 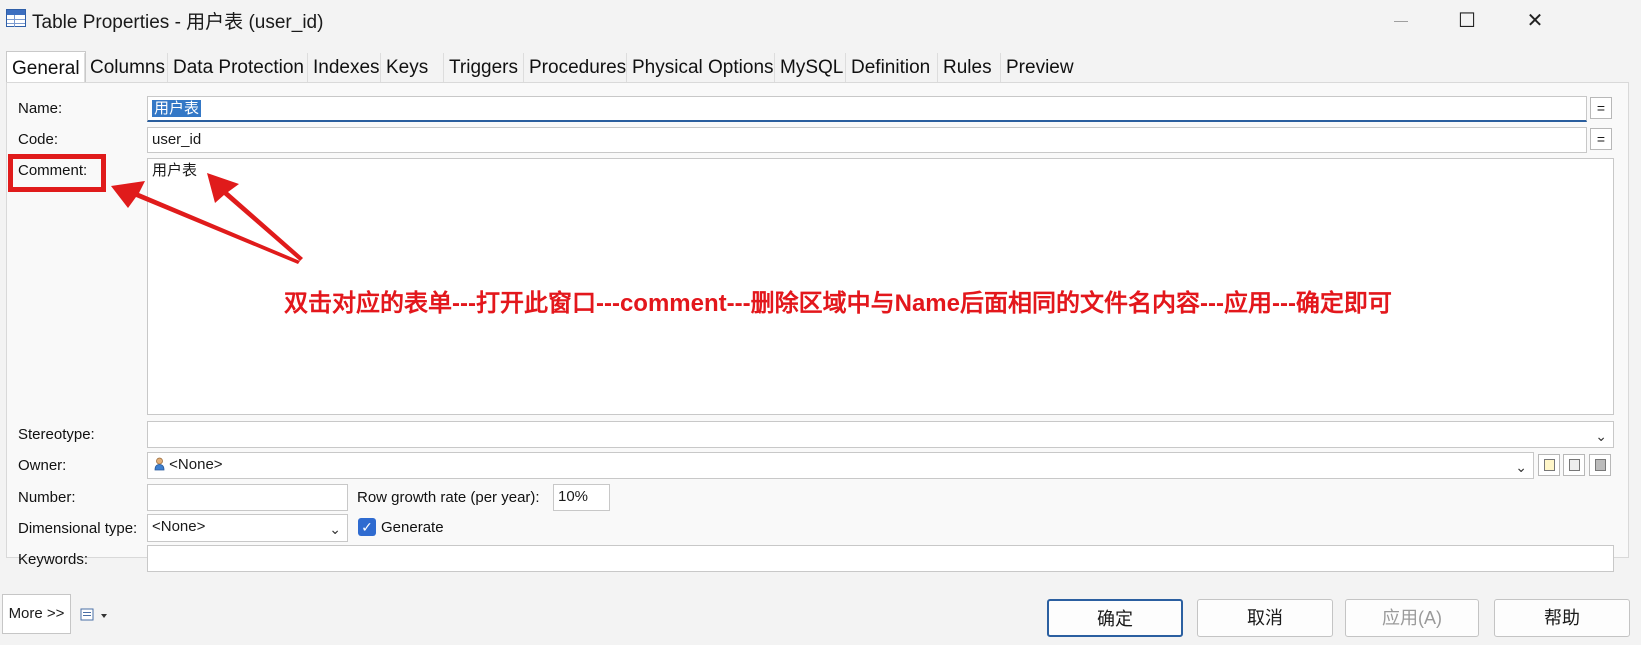 I want to click on ok-button: 确定, so click(x=1115, y=618).